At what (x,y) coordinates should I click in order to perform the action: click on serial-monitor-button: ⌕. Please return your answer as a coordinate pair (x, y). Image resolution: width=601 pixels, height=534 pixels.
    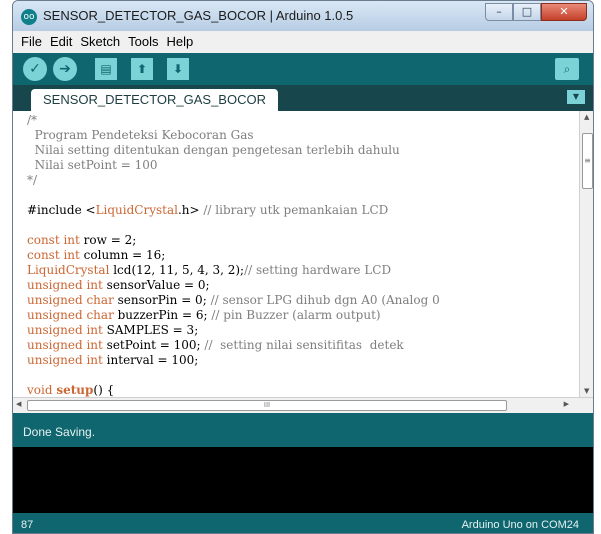
    Looking at the image, I should click on (567, 69).